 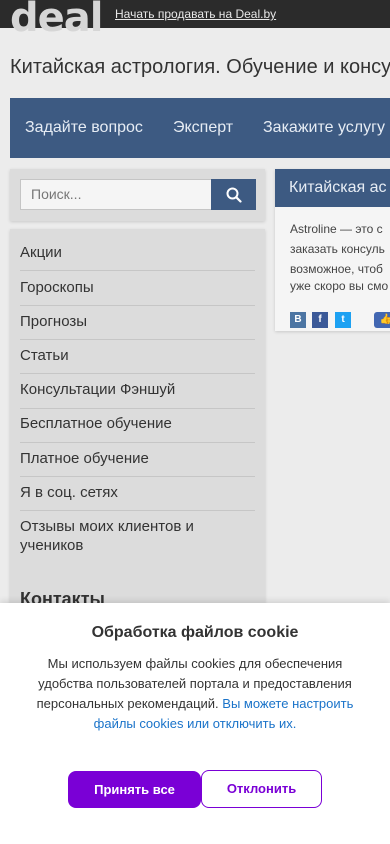 I want to click on top-bar: deal Начать продавать на Deal.by, so click(x=195, y=19).